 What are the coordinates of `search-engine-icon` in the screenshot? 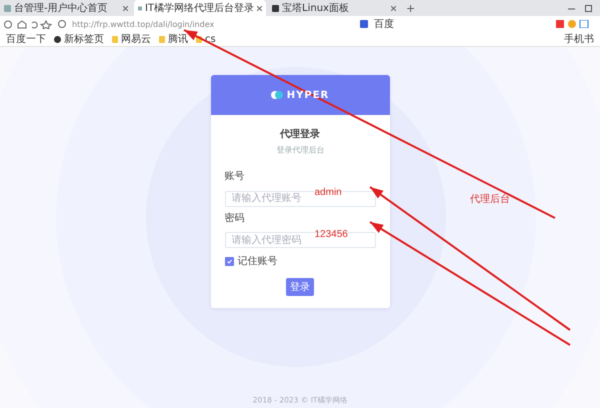 It's located at (364, 24).